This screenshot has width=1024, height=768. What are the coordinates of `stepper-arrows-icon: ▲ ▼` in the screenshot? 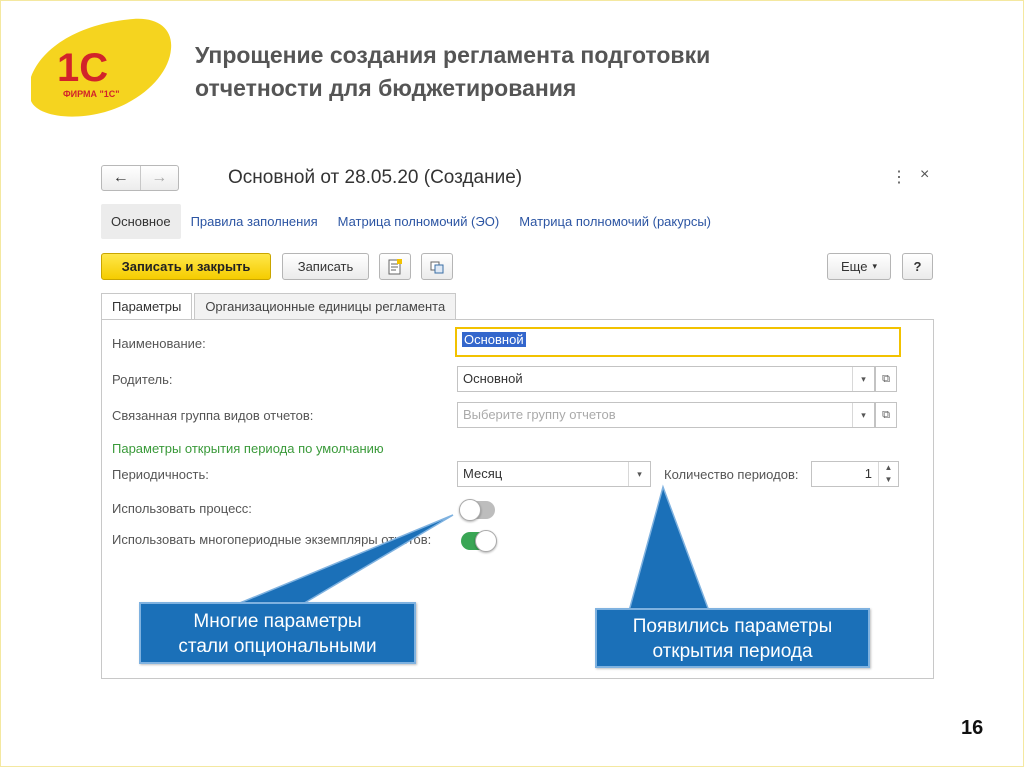 It's located at (888, 474).